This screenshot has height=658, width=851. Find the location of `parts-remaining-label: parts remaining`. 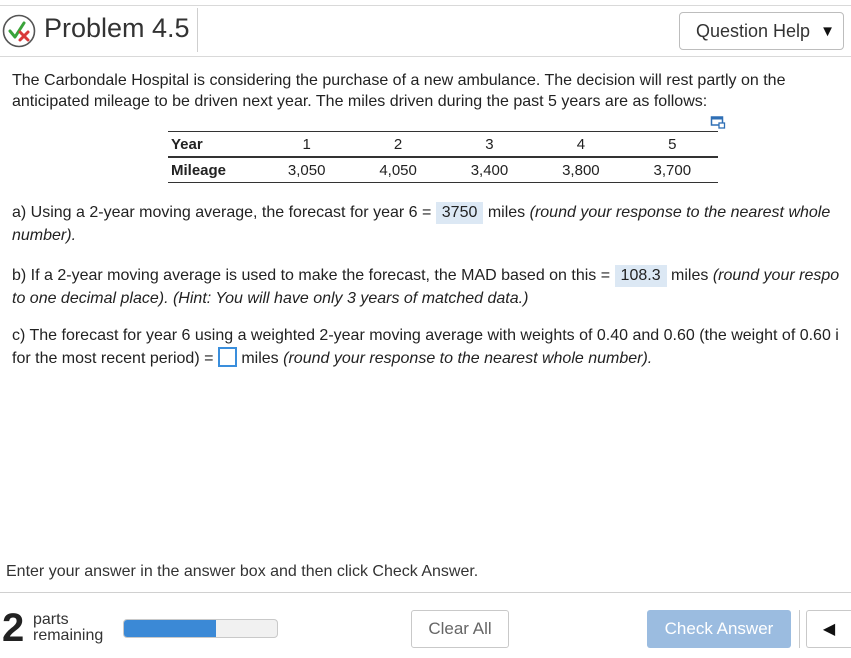

parts-remaining-label: parts remaining is located at coordinates (68, 628).